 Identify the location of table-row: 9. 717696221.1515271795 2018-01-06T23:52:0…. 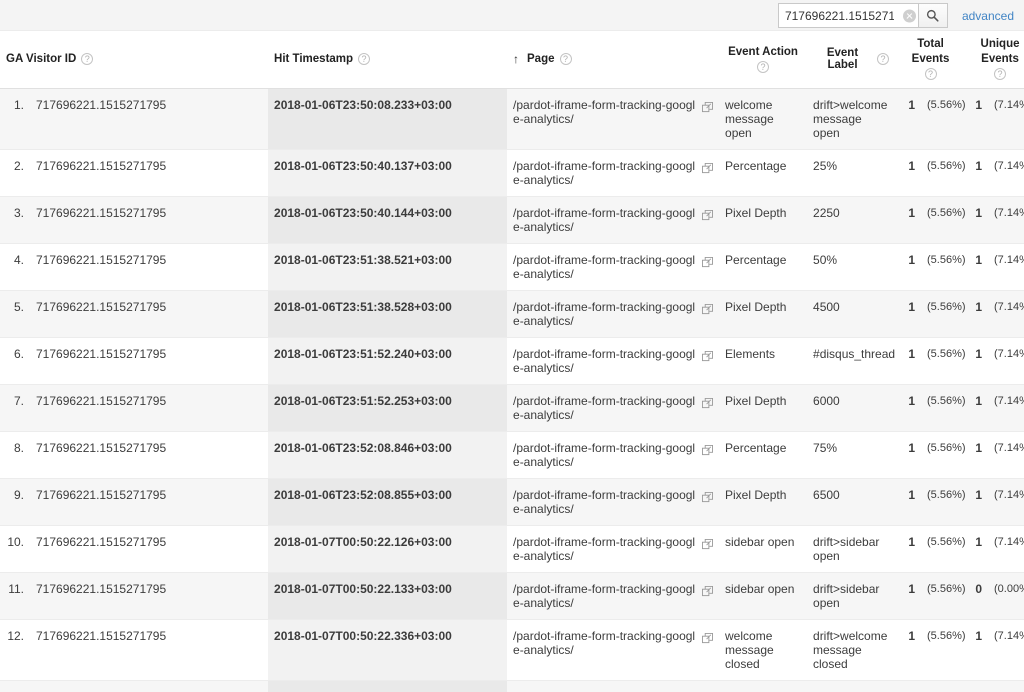
(512, 502).